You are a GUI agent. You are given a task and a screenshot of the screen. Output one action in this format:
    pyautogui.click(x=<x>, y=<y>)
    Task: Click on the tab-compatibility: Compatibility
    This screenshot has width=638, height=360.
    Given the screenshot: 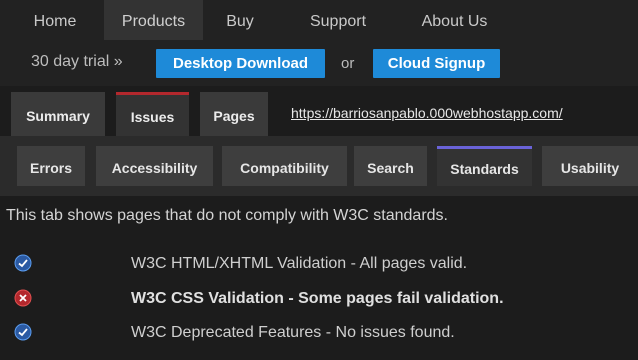 What is the action you would take?
    pyautogui.click(x=284, y=166)
    